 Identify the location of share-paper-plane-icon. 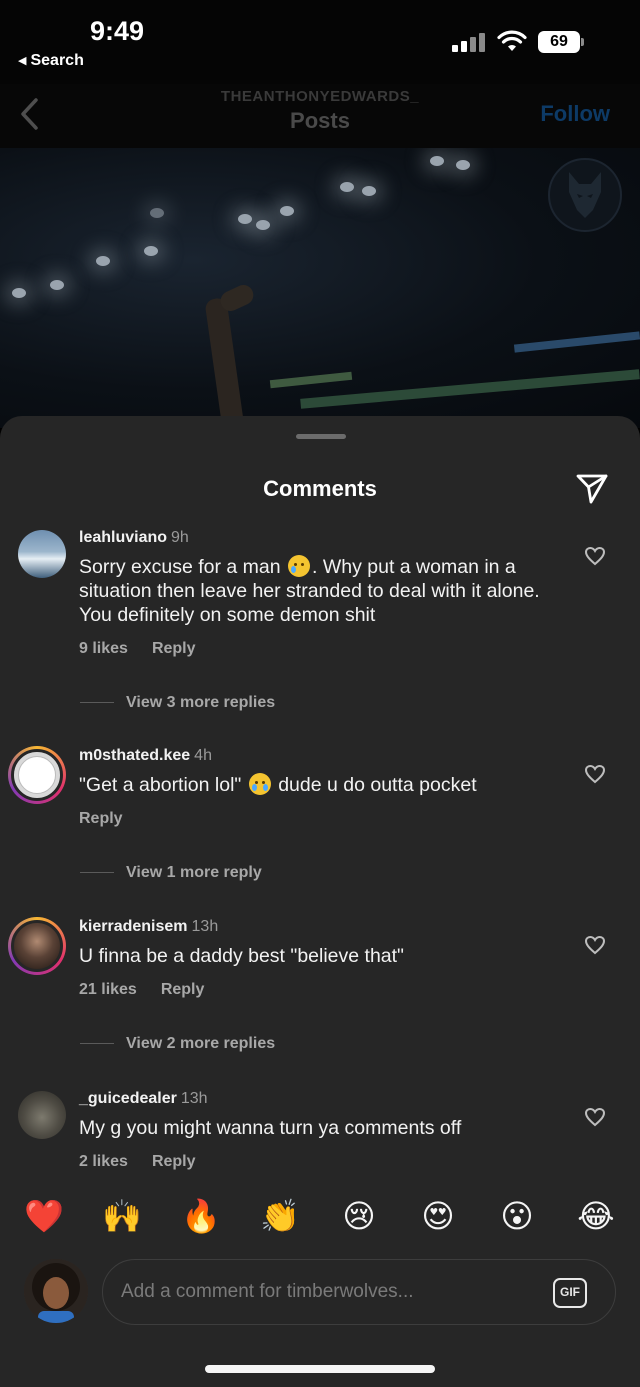
(592, 488).